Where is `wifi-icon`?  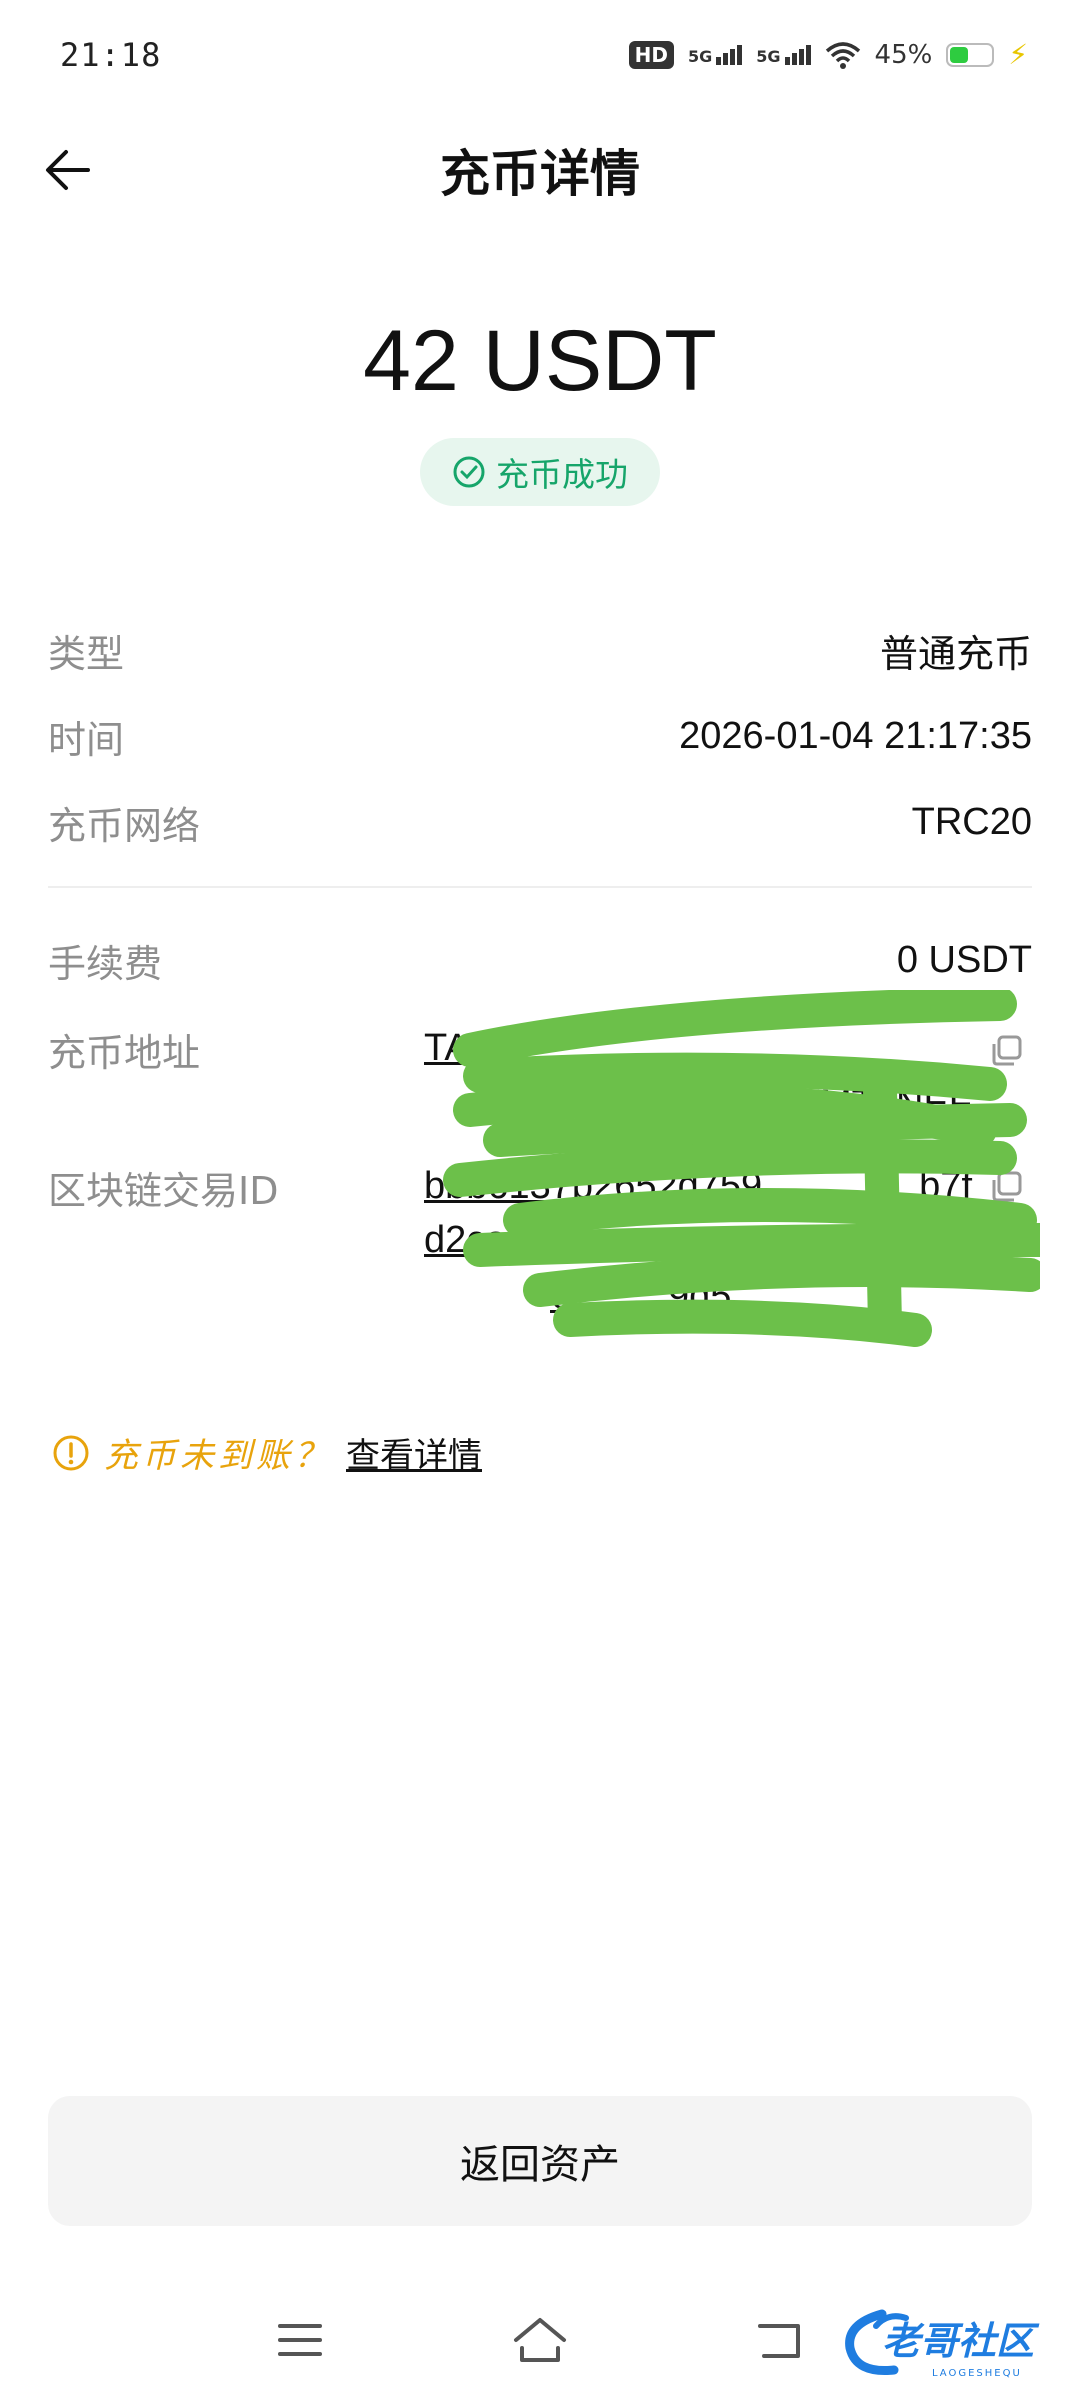 wifi-icon is located at coordinates (842, 55).